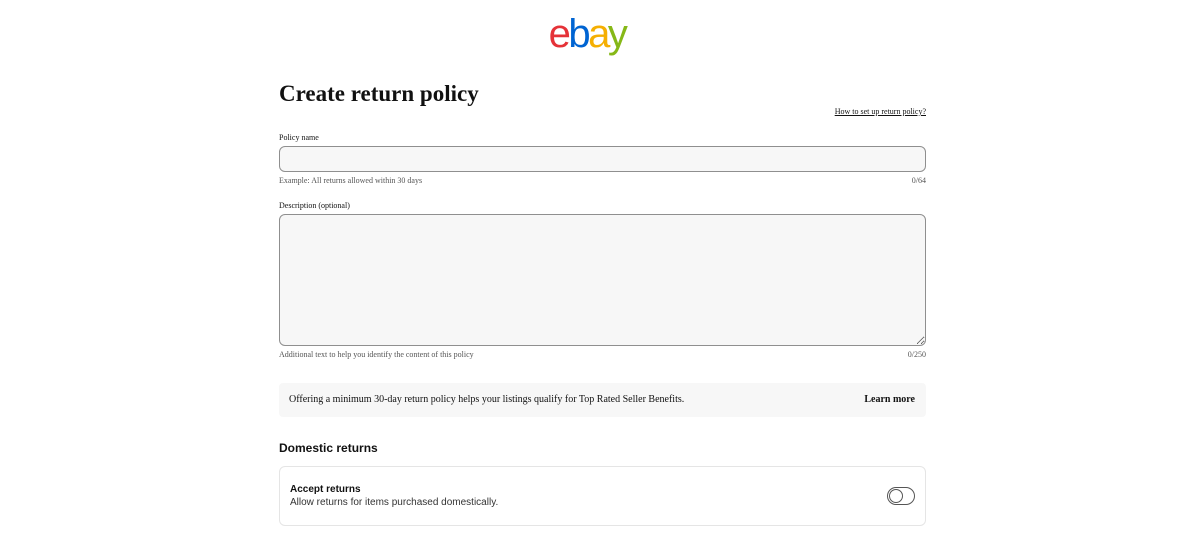 This screenshot has width=1200, height=536. I want to click on policy-name-label: Policy name, so click(299, 137).